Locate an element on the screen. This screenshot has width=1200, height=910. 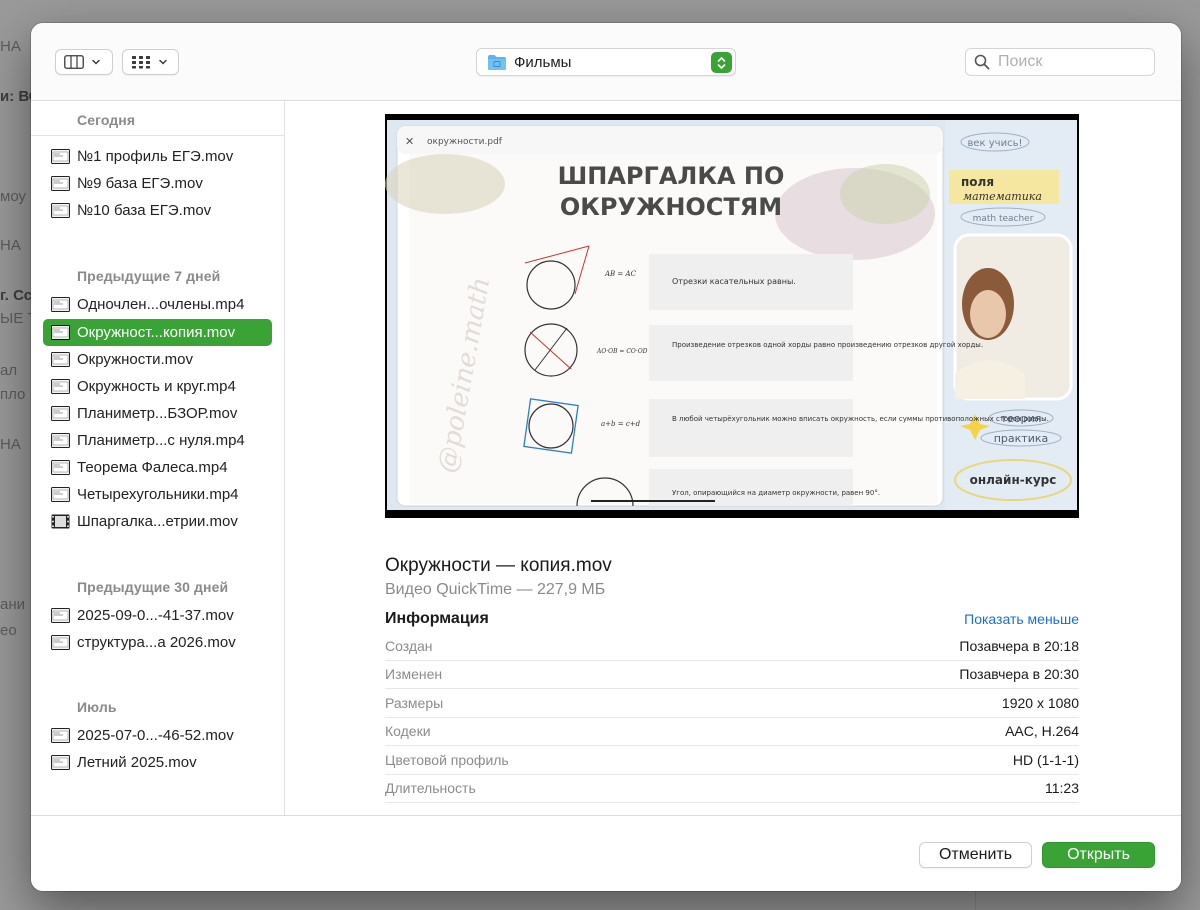
file-row: Одночлен...очлены.mp4 is located at coordinates (157, 304).